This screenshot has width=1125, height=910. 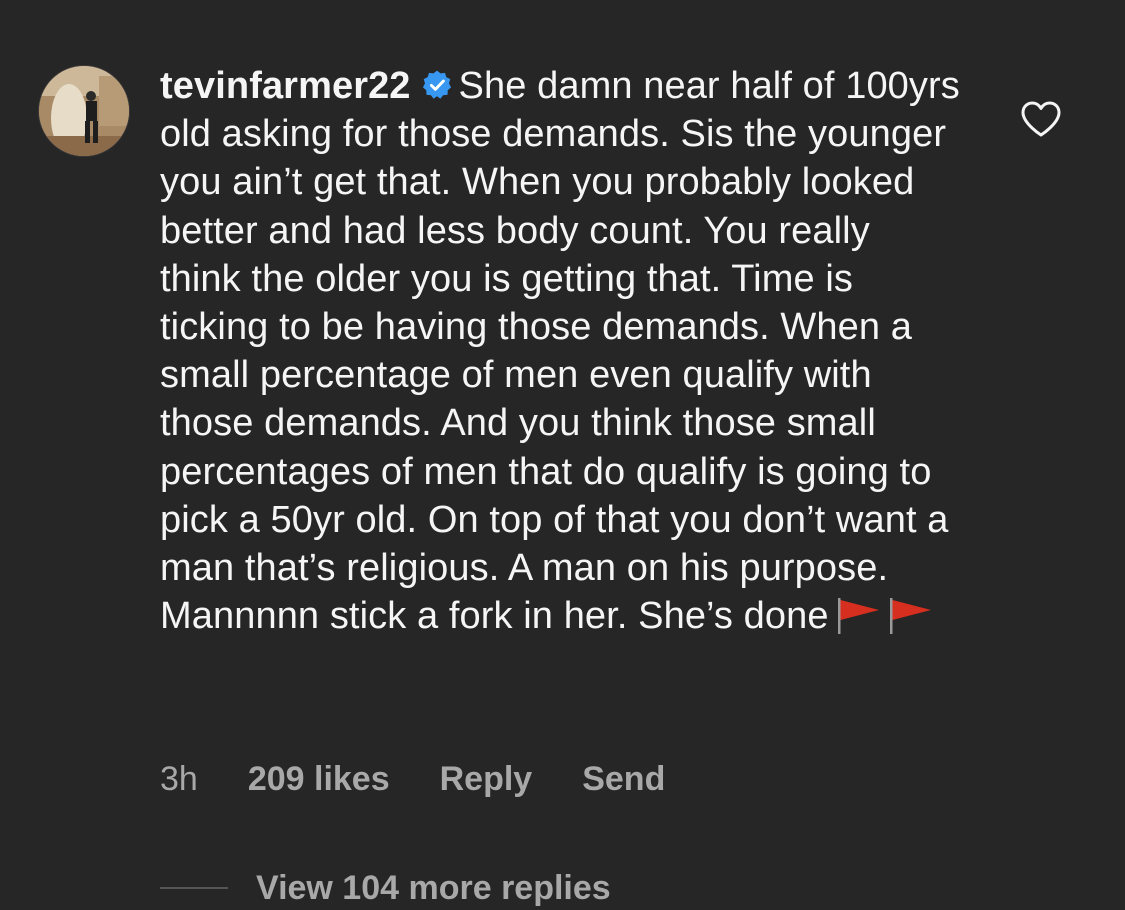 What do you see at coordinates (194, 888) in the screenshot?
I see `replies-divider` at bounding box center [194, 888].